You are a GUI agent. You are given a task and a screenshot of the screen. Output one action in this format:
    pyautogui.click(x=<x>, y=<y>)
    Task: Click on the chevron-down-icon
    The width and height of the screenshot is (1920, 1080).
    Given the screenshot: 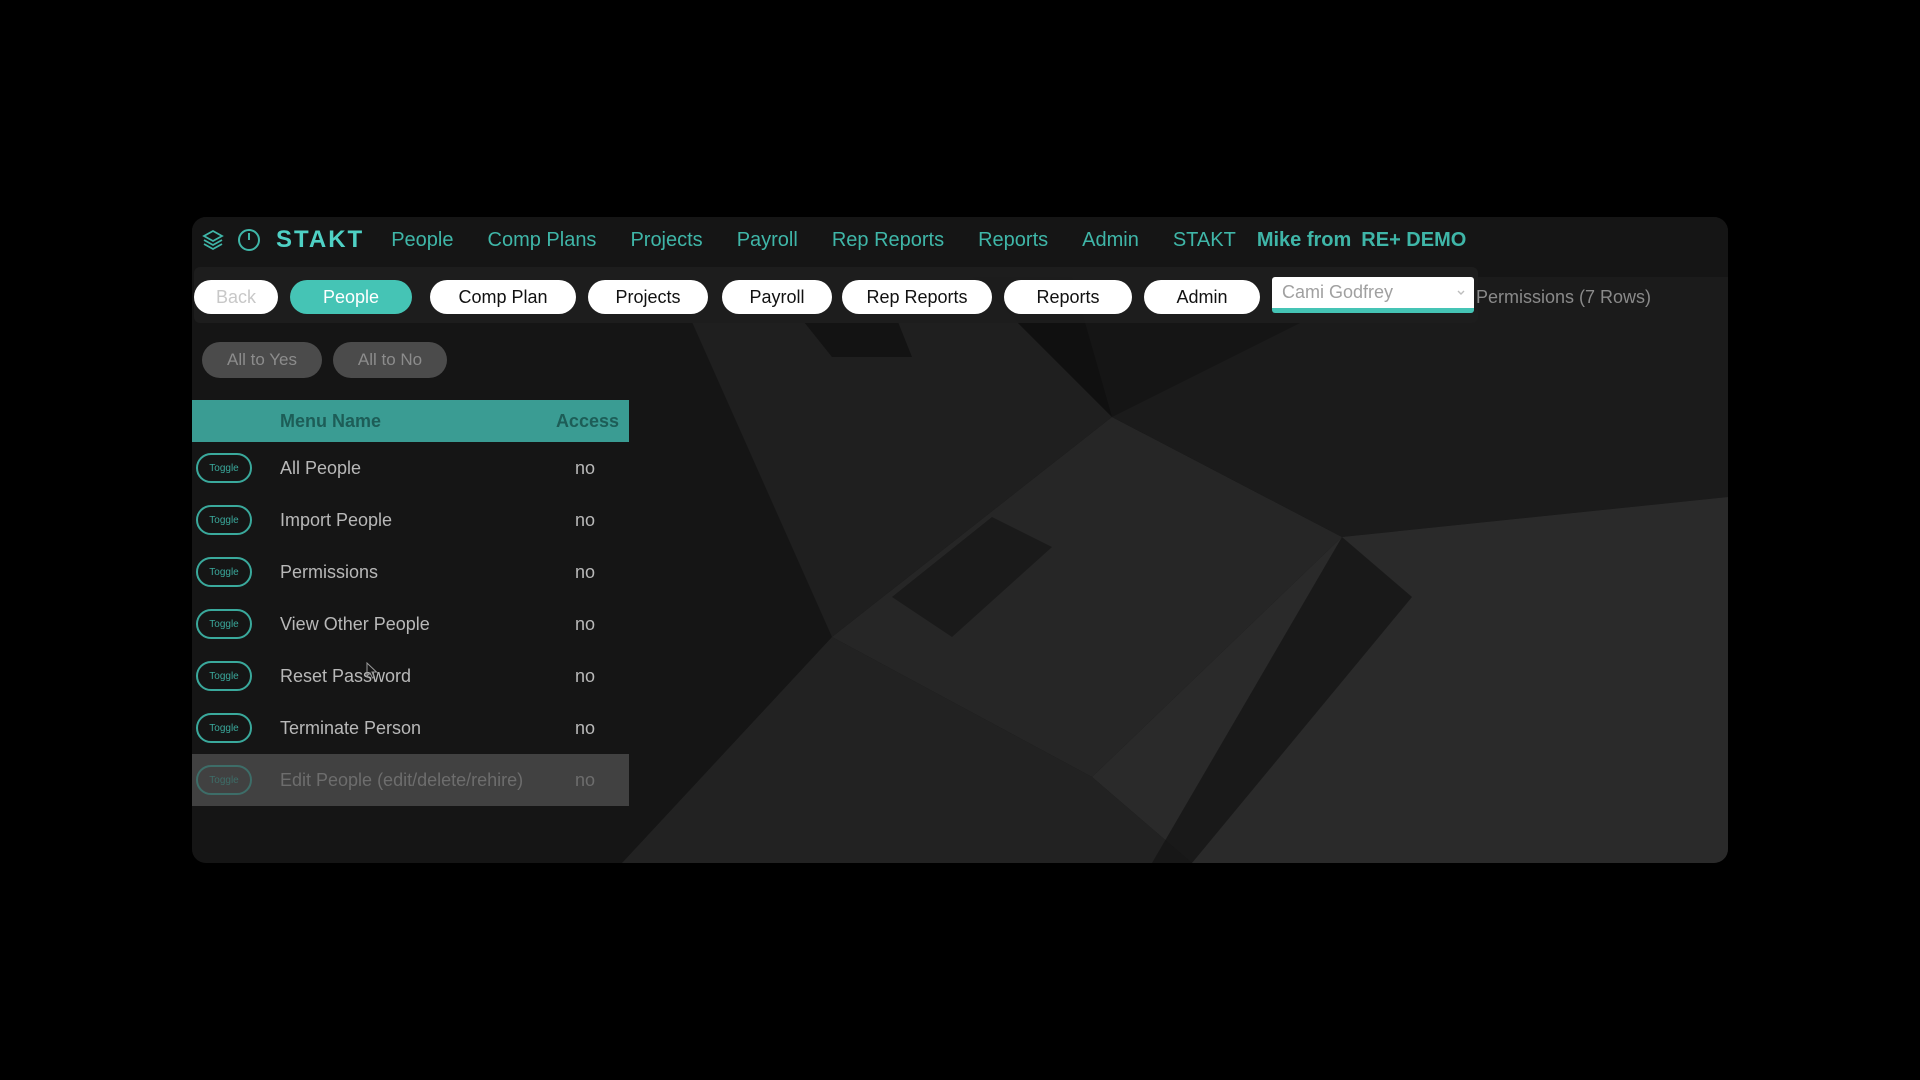 What is the action you would take?
    pyautogui.click(x=1461, y=294)
    